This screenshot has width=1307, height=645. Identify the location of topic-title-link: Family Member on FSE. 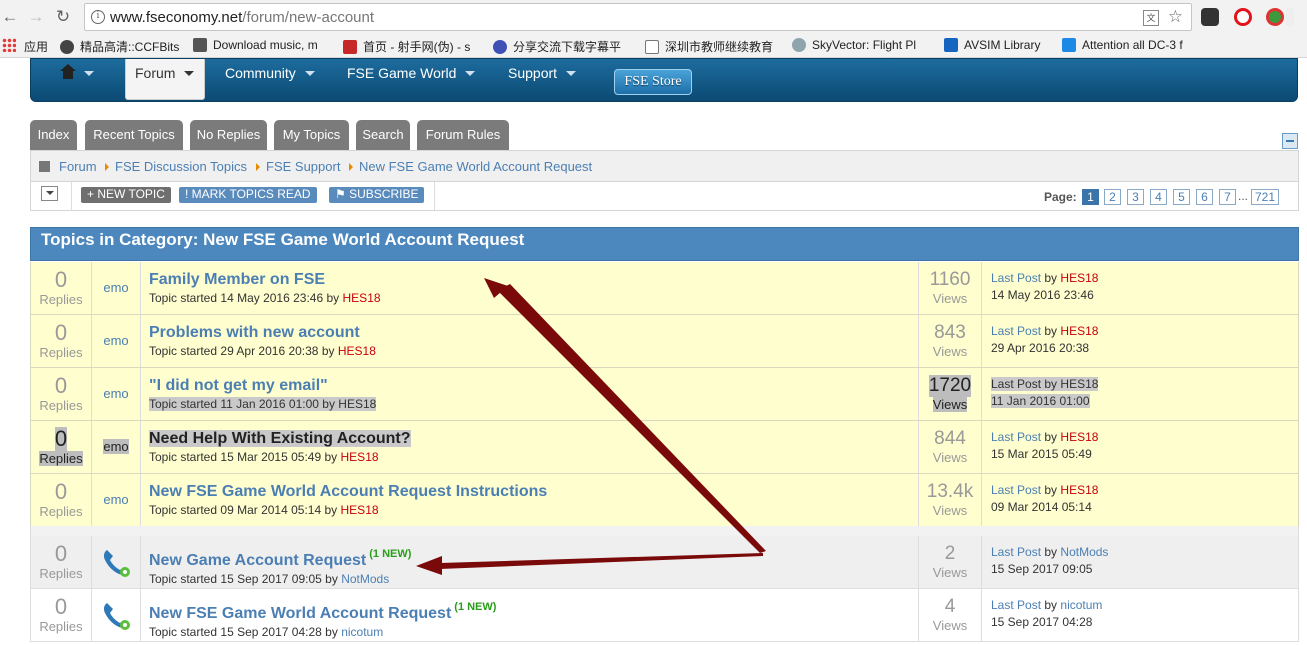
(533, 280).